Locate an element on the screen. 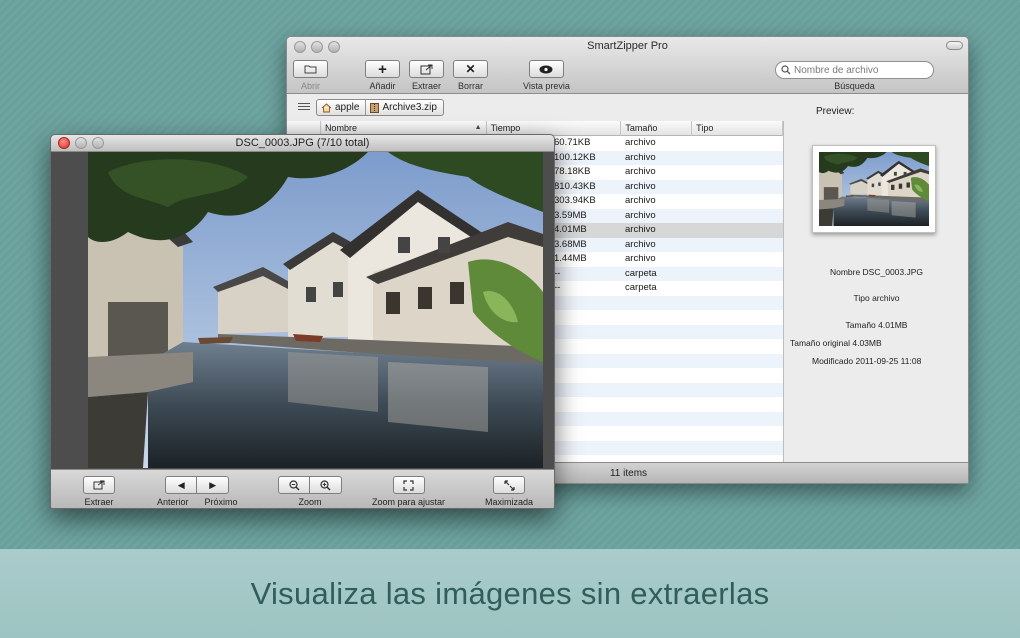 Image resolution: width=1020 pixels, height=638 pixels. zoom-out-icon is located at coordinates (294, 485).